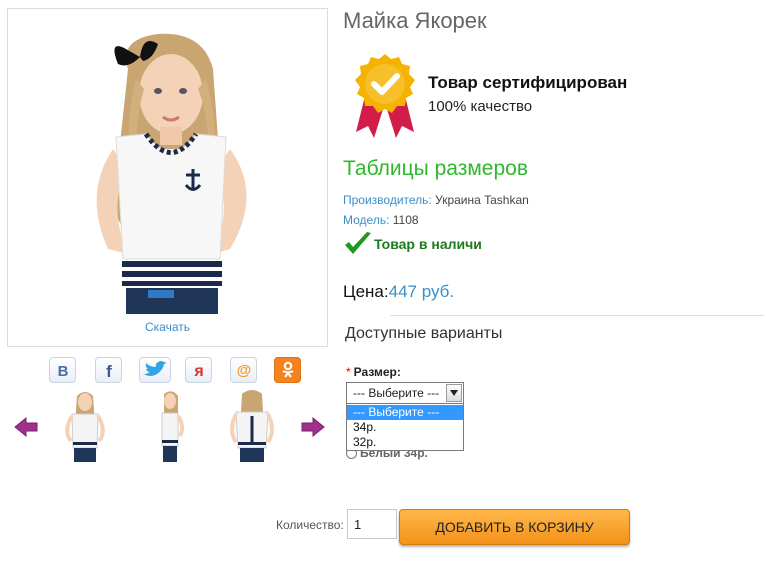  What do you see at coordinates (252, 425) in the screenshot?
I see `thumbnail-back` at bounding box center [252, 425].